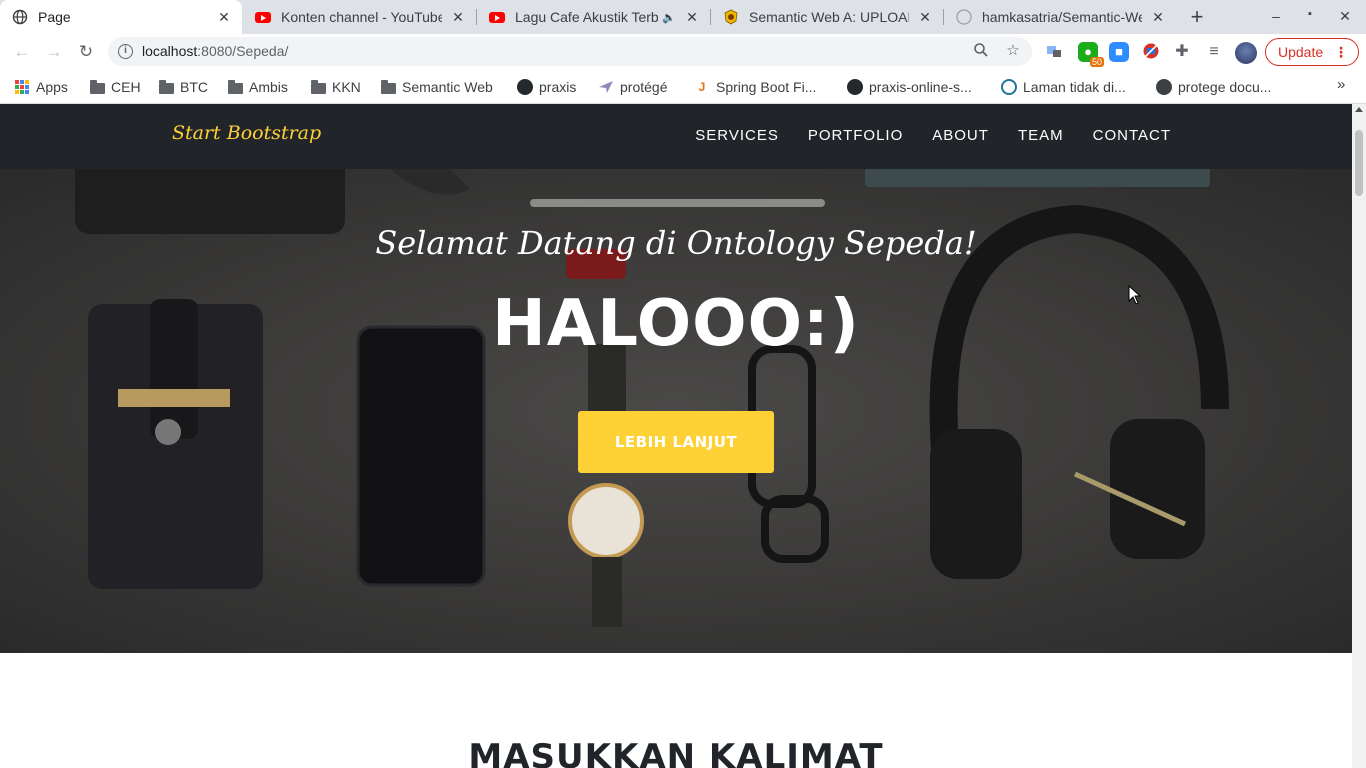 This screenshot has height=768, width=1366. What do you see at coordinates (676, 324) in the screenshot?
I see `hero-heading: HALOOO:)` at bounding box center [676, 324].